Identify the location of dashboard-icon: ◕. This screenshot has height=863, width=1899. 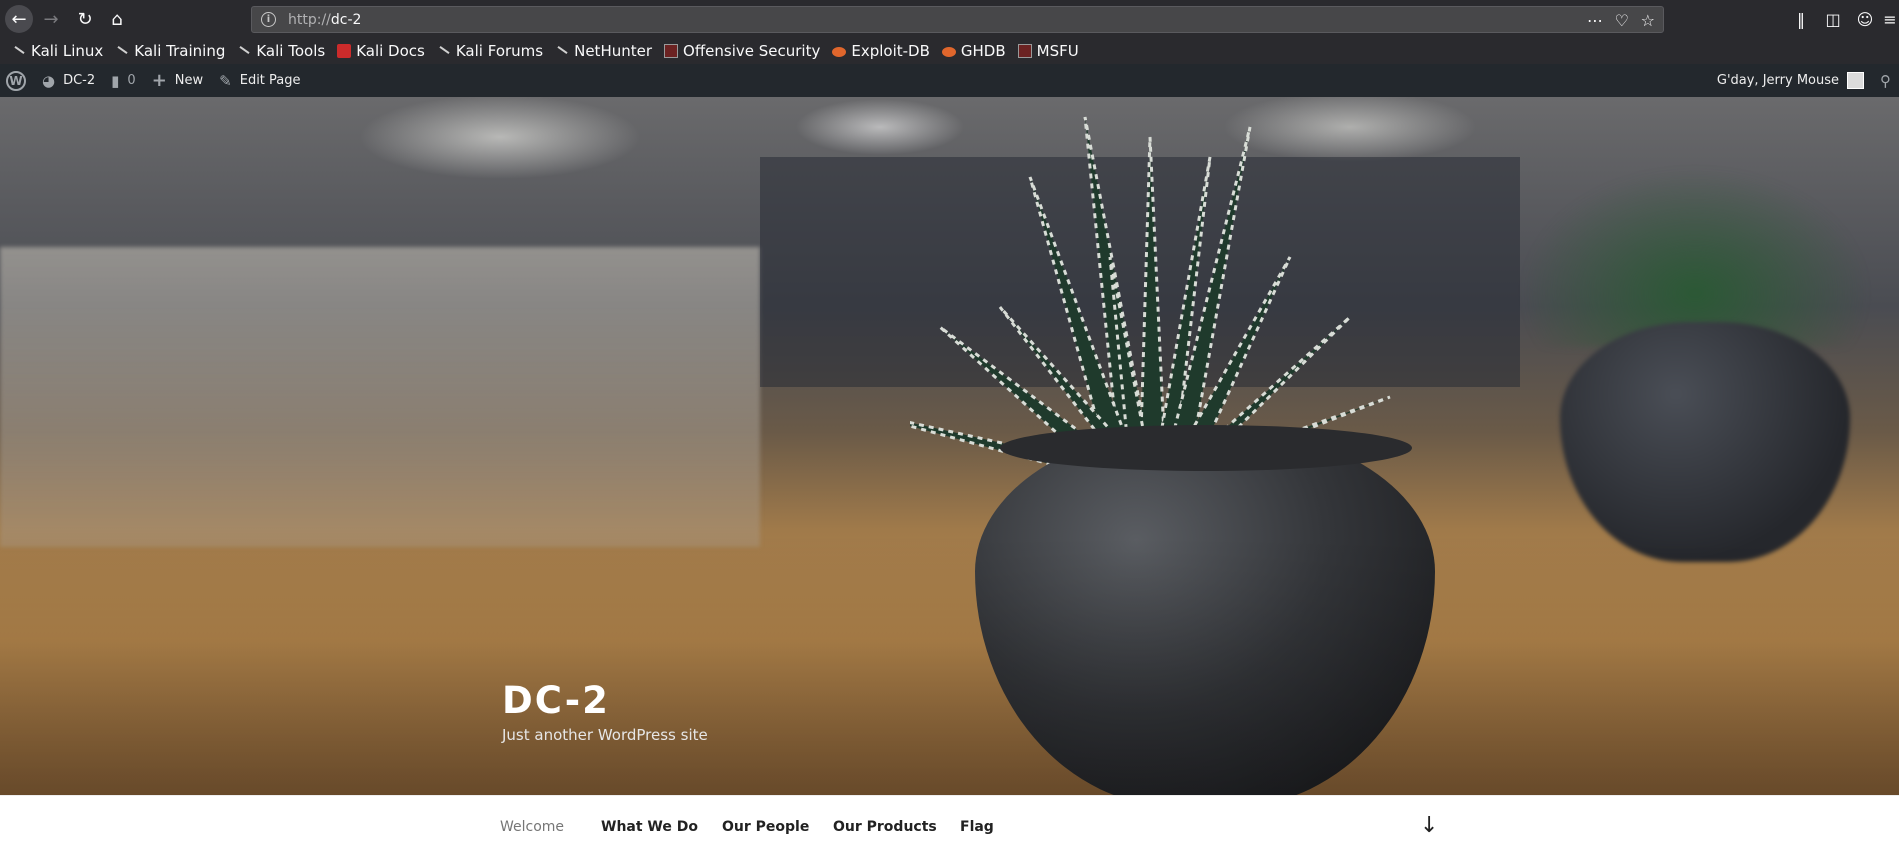
(49, 80).